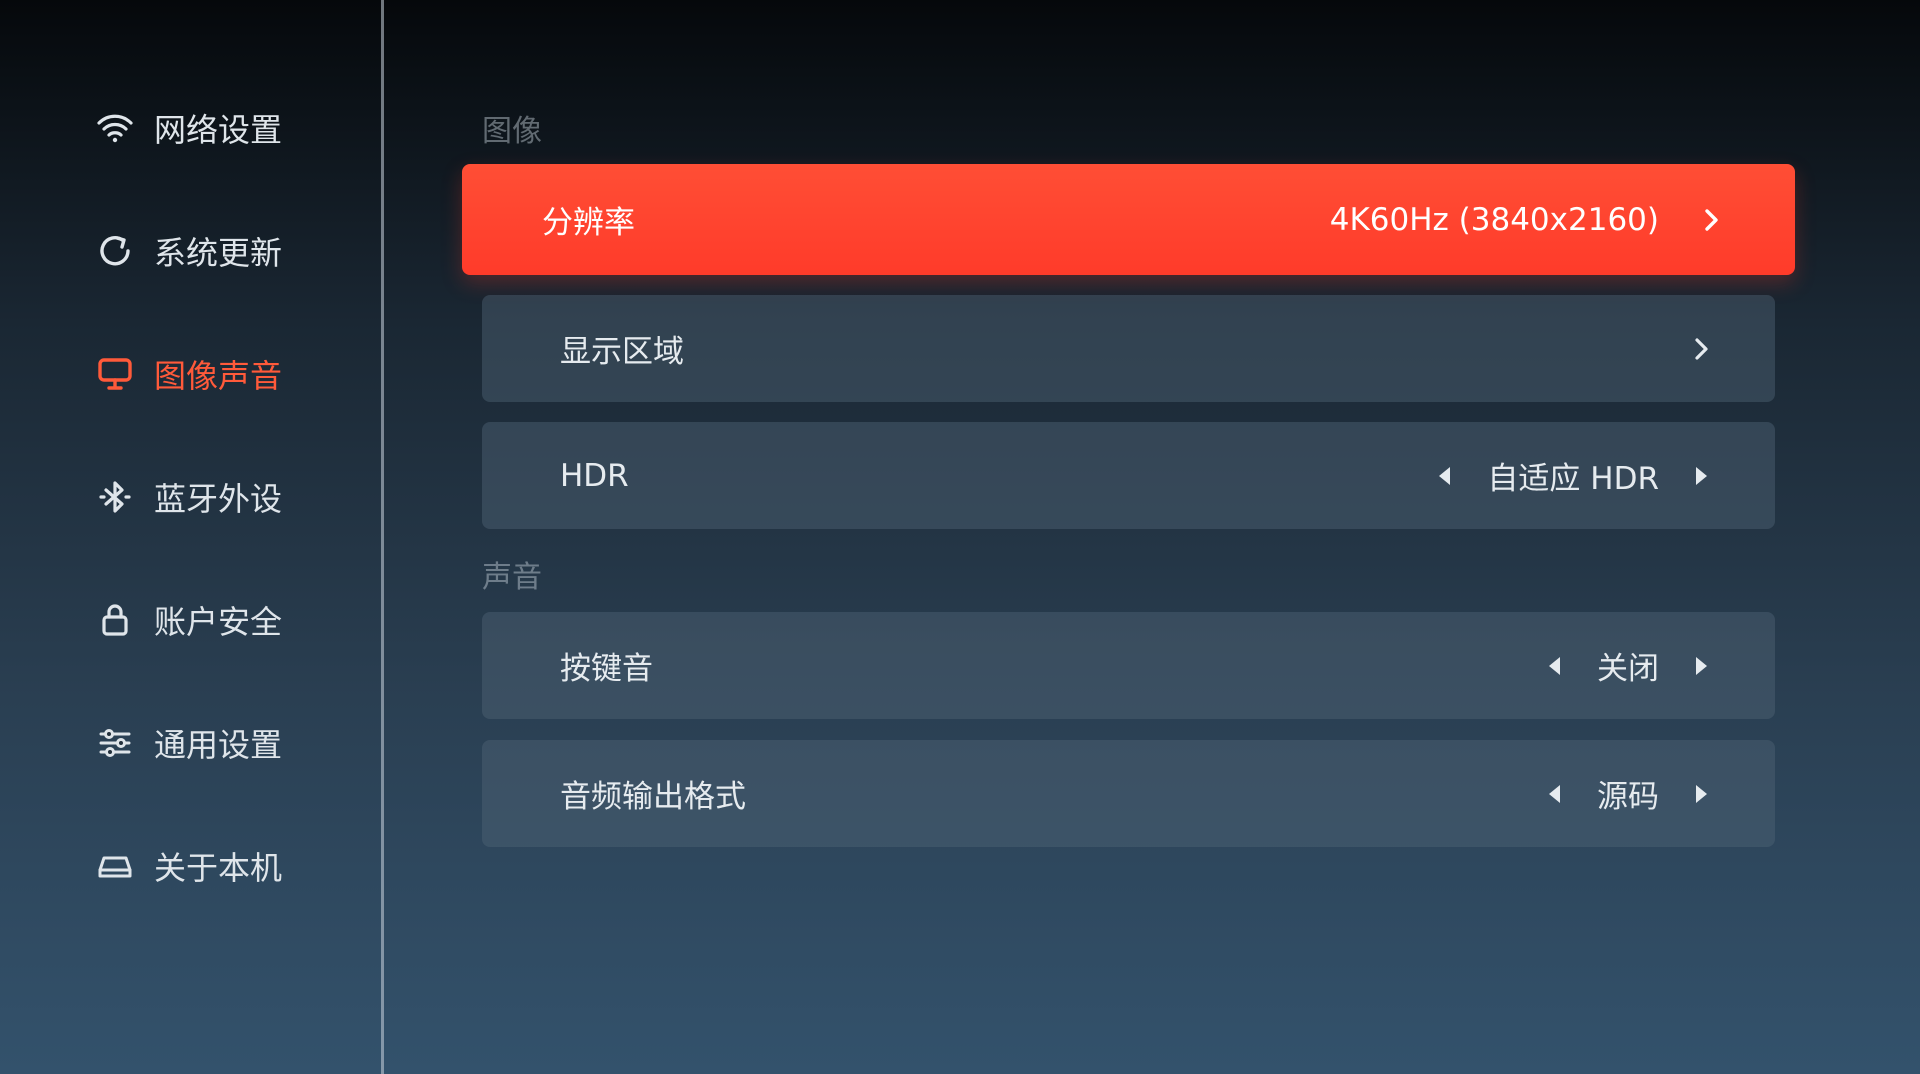 The image size is (1920, 1074). I want to click on resolution-row: 分辨率 4K60Hz (3840x2160), so click(1128, 219).